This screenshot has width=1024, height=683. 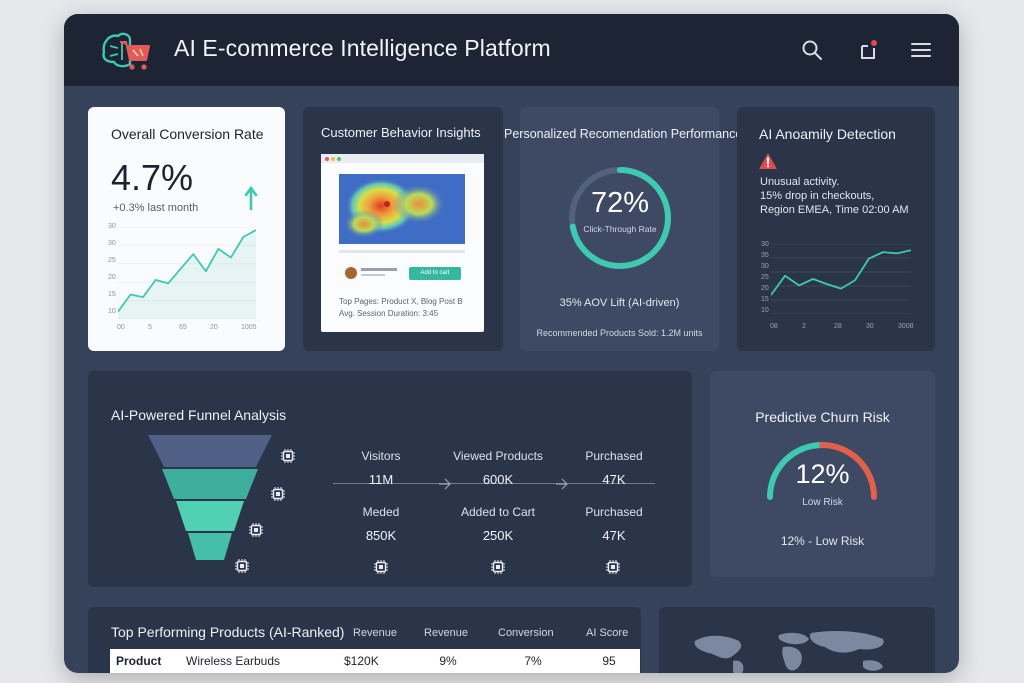 I want to click on anomaly-line-3: Region EMEA, Time 02:00 AM, so click(x=834, y=210).